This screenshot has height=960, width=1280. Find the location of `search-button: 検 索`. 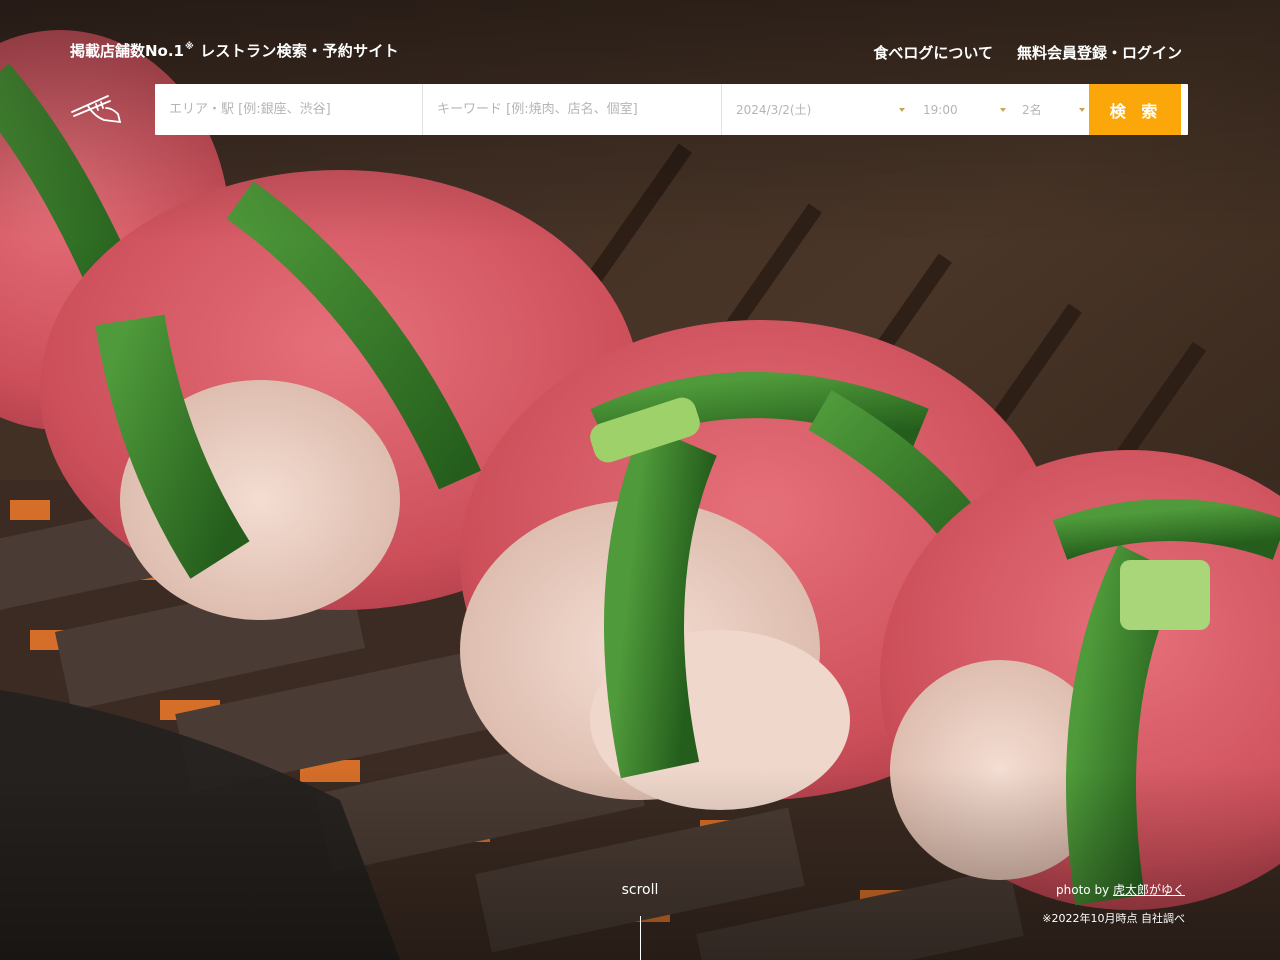

search-button: 検 索 is located at coordinates (1135, 109).